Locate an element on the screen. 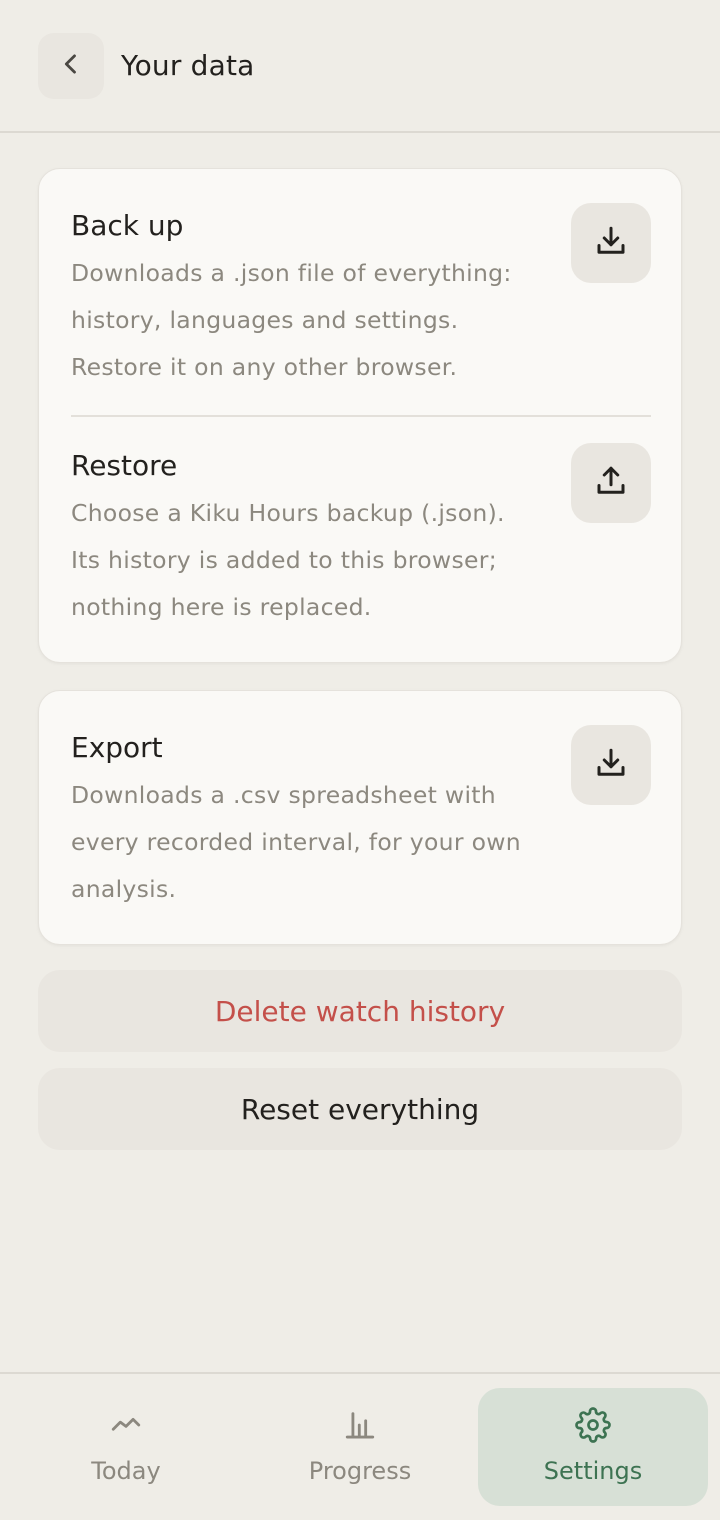 This screenshot has height=1520, width=720. backup-button is located at coordinates (611, 243).